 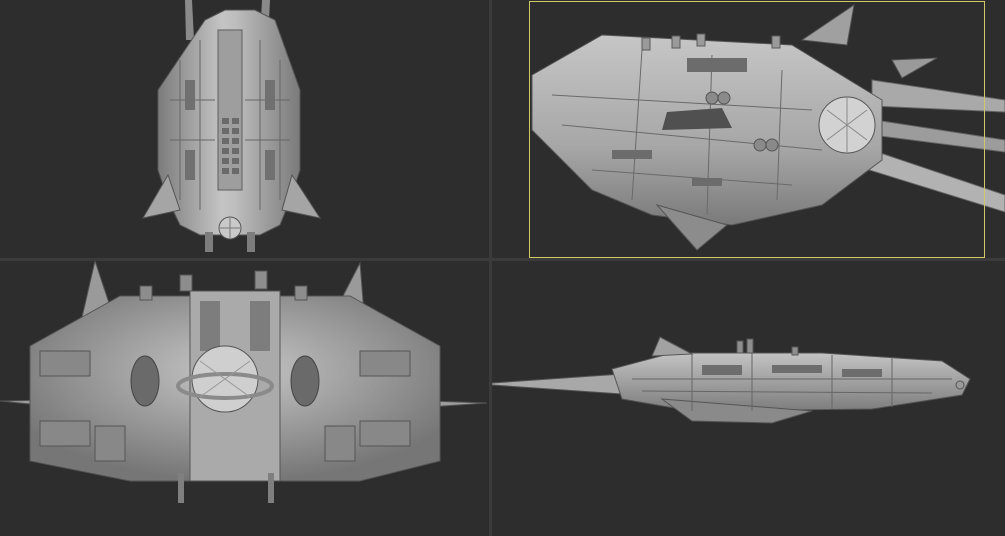 What do you see at coordinates (731, 380) in the screenshot?
I see `spaceship-side-view` at bounding box center [731, 380].